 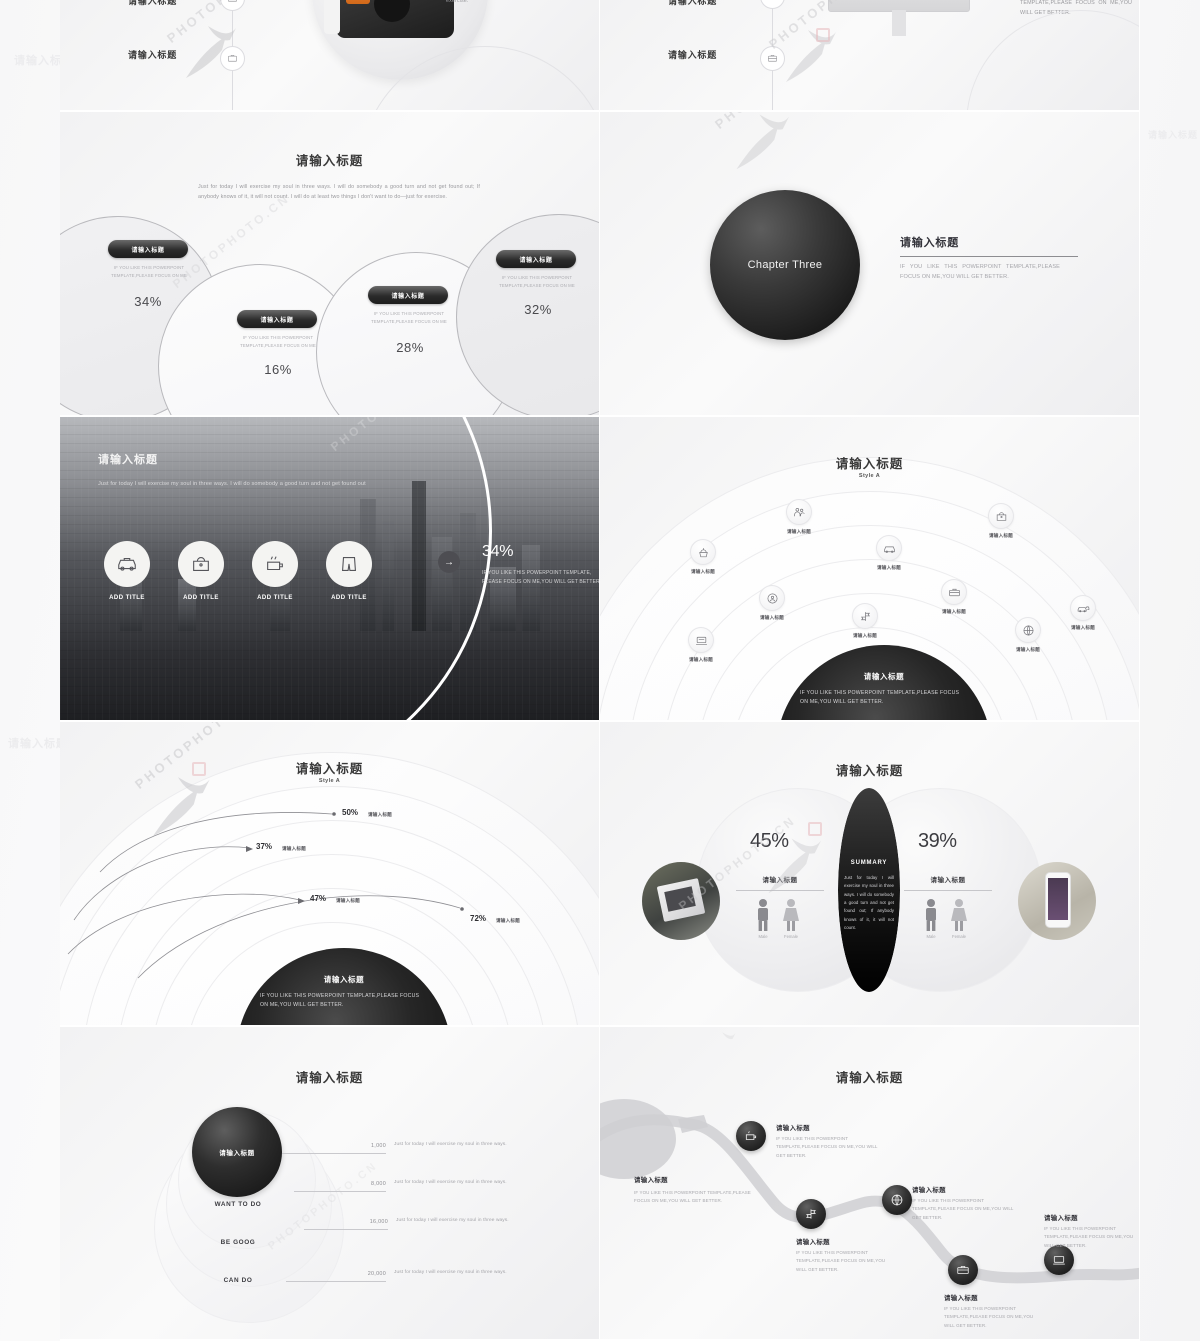 What do you see at coordinates (772, 58) in the screenshot?
I see `circle-node-icon-r2` at bounding box center [772, 58].